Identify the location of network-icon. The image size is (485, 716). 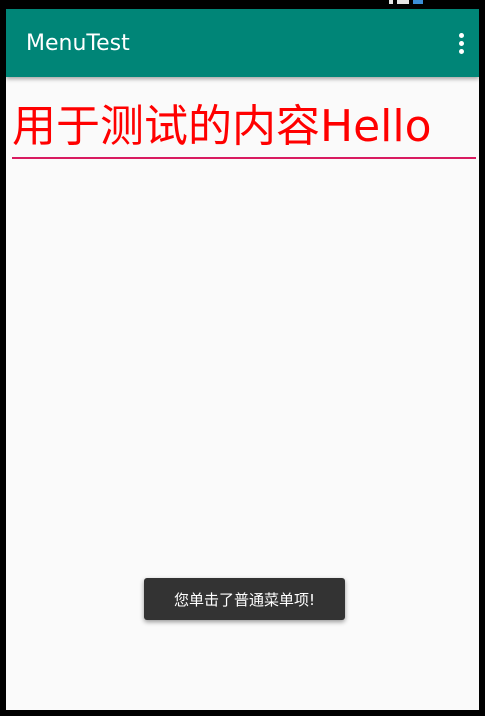
(403, 2).